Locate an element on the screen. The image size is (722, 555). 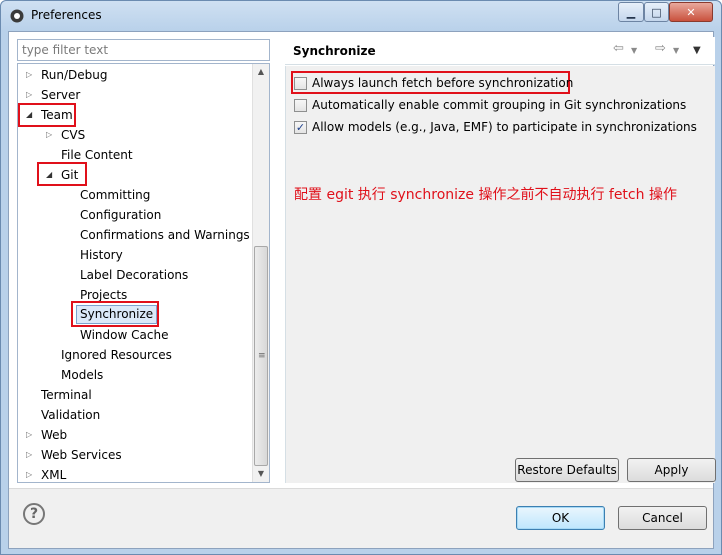
page-header: Synchronize ⇦ ▼ ⇨ ▼ ▼ is located at coordinates (500, 51).